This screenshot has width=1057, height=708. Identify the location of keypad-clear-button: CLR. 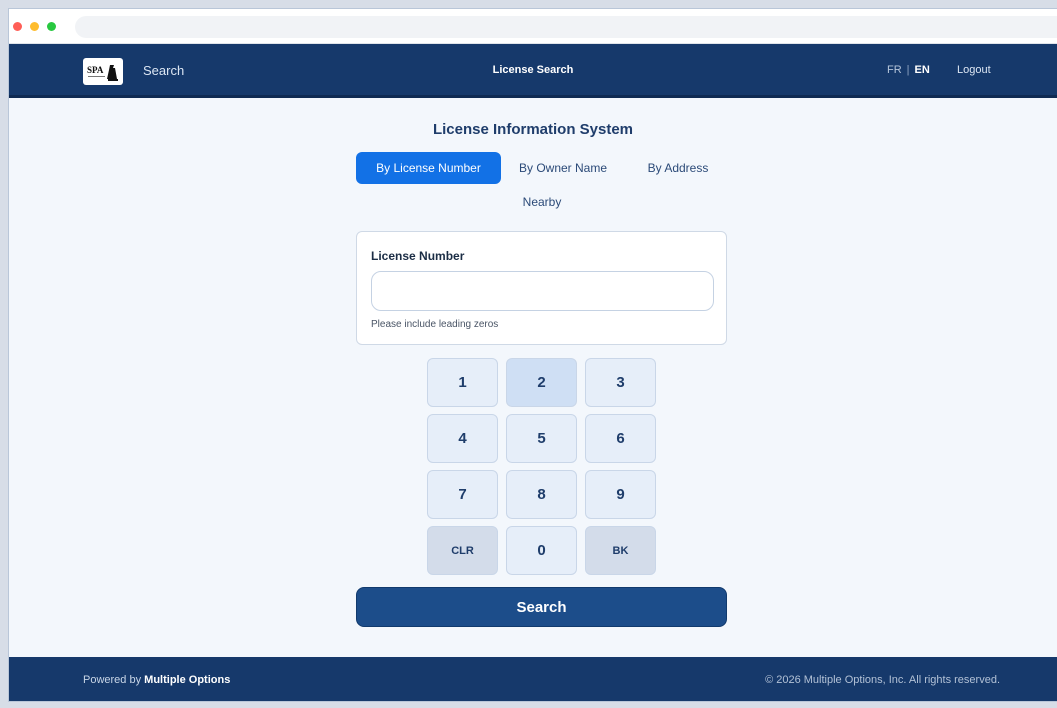
(462, 550).